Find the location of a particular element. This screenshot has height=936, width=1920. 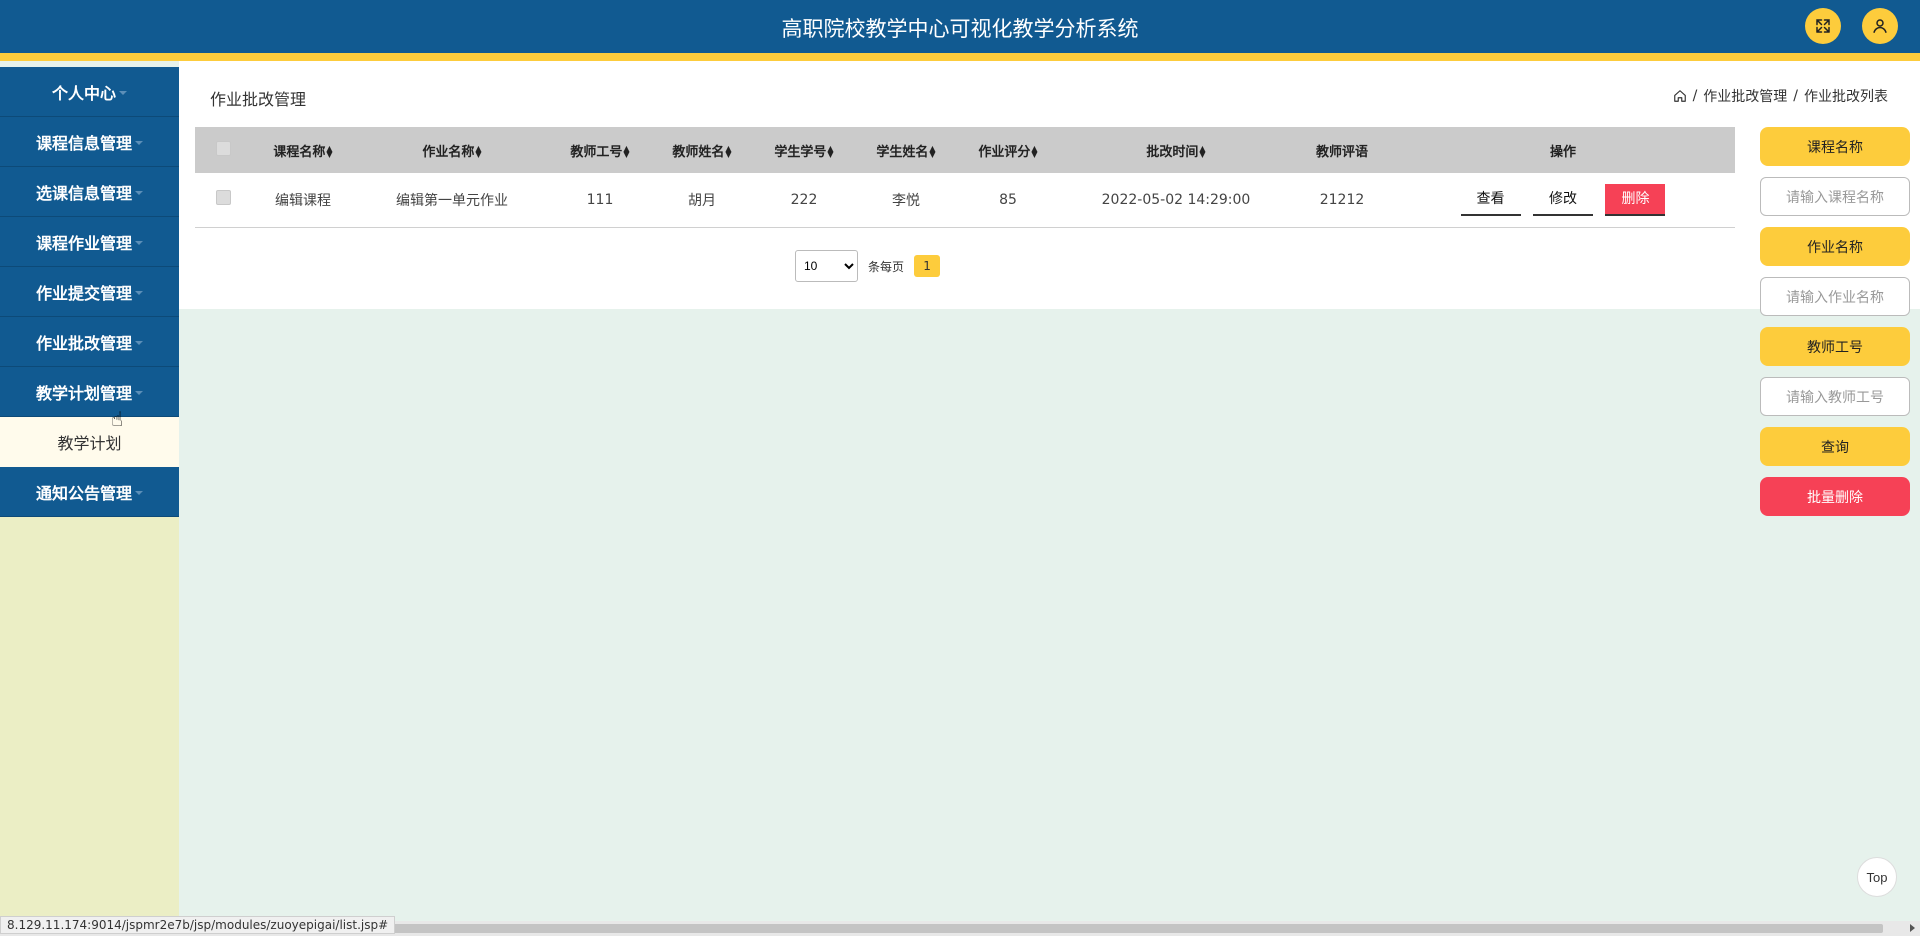

sidebar-item-personal-center: 个人中心 is located at coordinates (89, 92).